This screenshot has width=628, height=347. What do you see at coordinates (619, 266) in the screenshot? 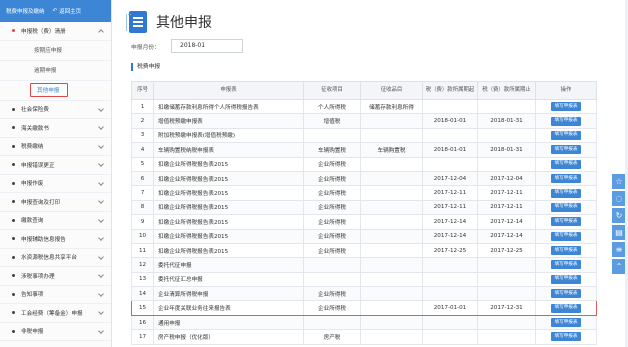
I see `up-icon: ⌃` at bounding box center [619, 266].